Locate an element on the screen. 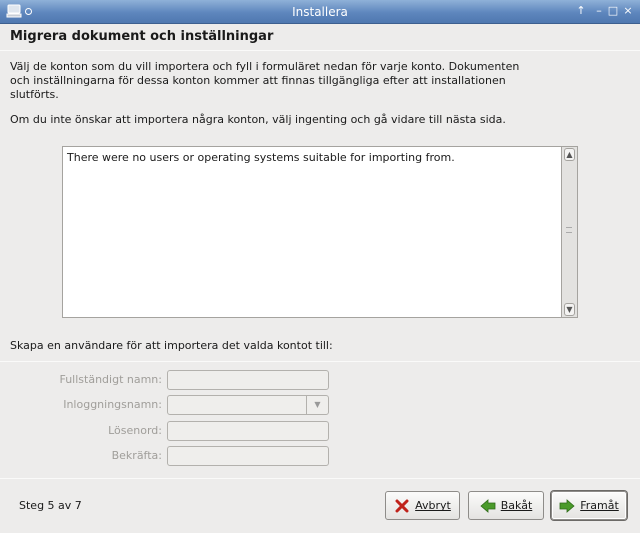  password-field is located at coordinates (248, 431).